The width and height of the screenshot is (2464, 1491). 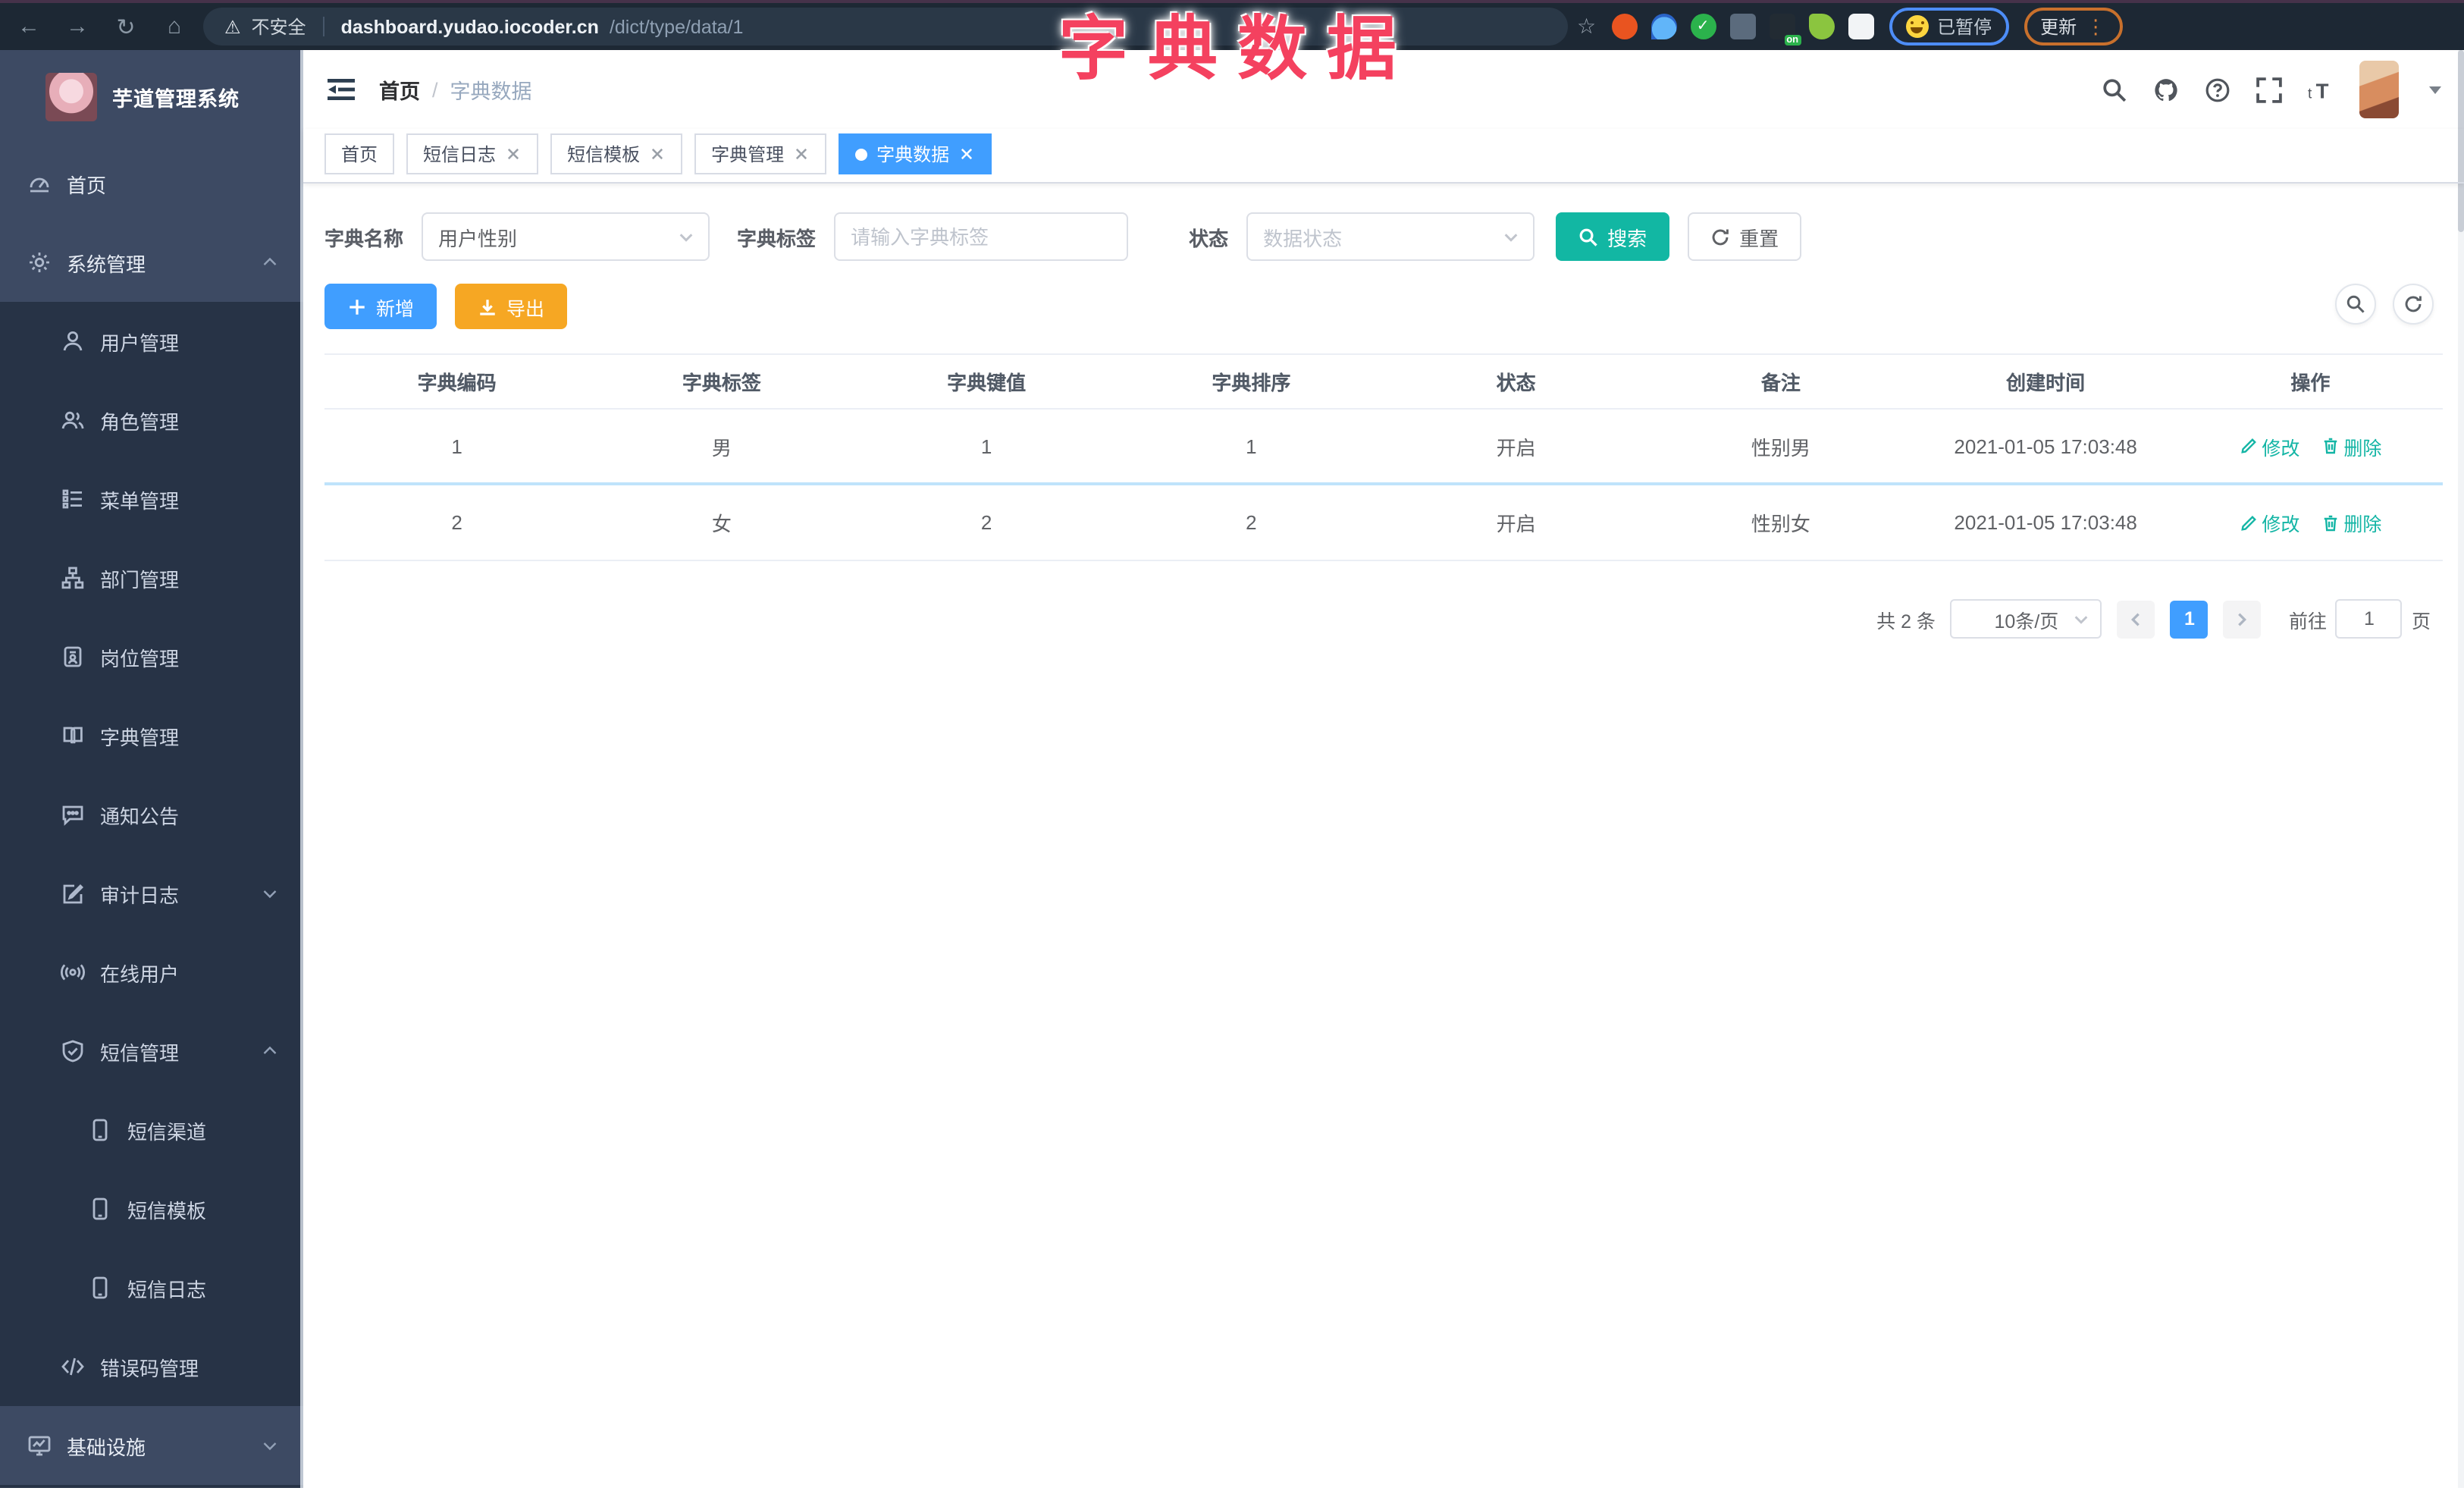 I want to click on export-button: 导出, so click(x=511, y=306).